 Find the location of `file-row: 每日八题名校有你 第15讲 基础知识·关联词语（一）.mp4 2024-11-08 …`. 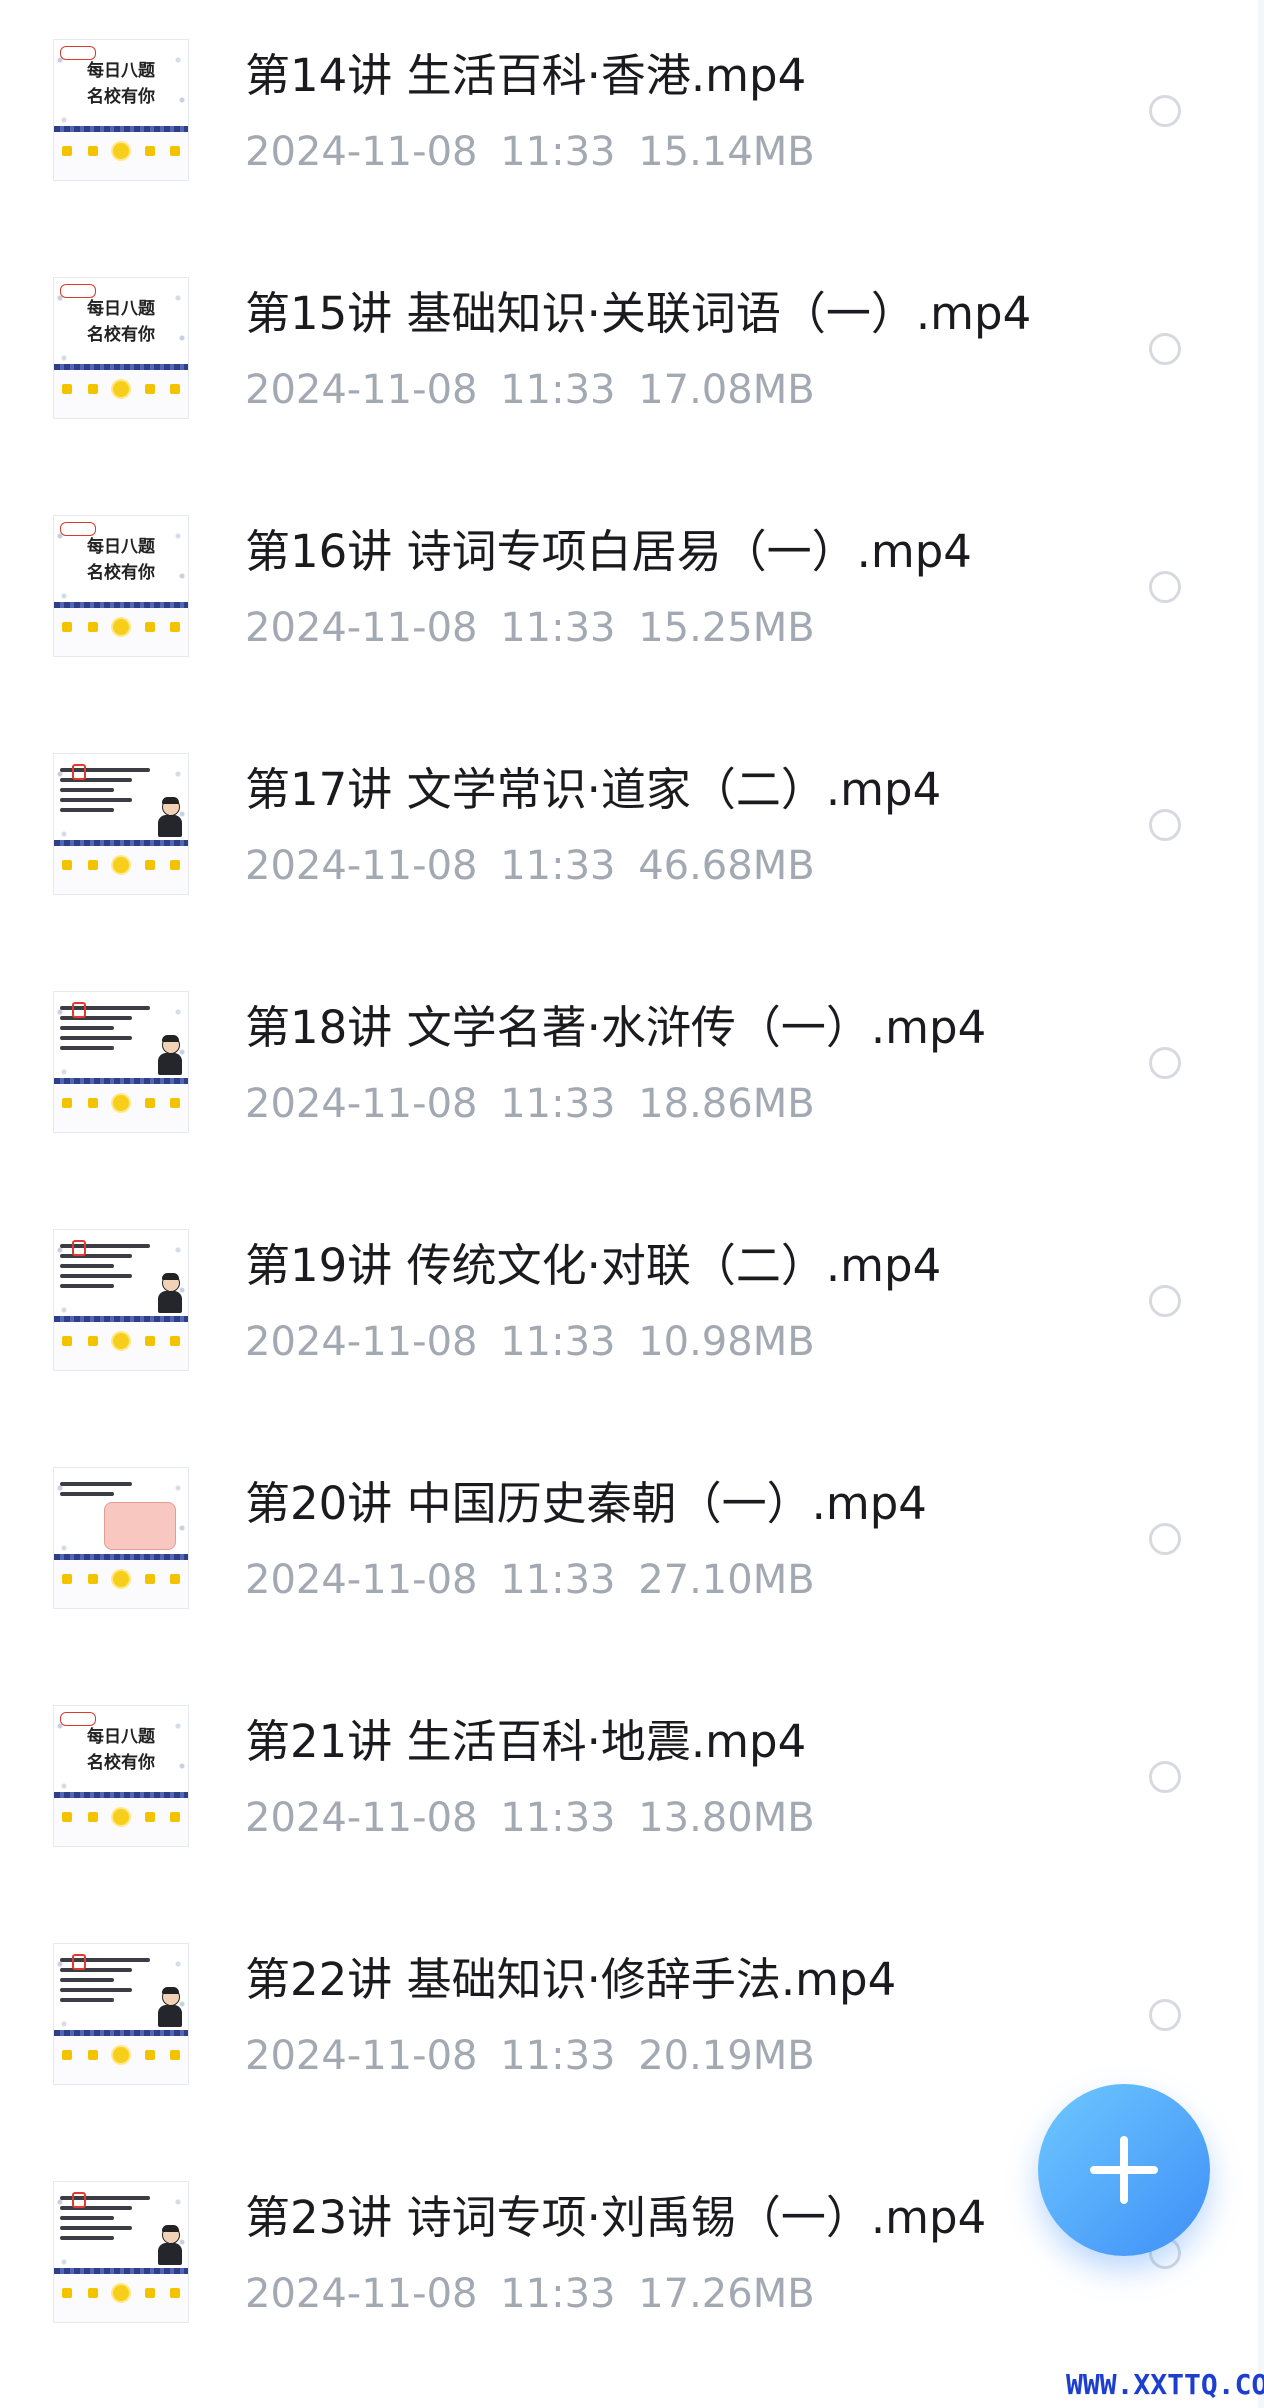

file-row: 每日八题名校有你 第15讲 基础知识·关联词语（一）.mp4 2024-11-08 … is located at coordinates (632, 357).